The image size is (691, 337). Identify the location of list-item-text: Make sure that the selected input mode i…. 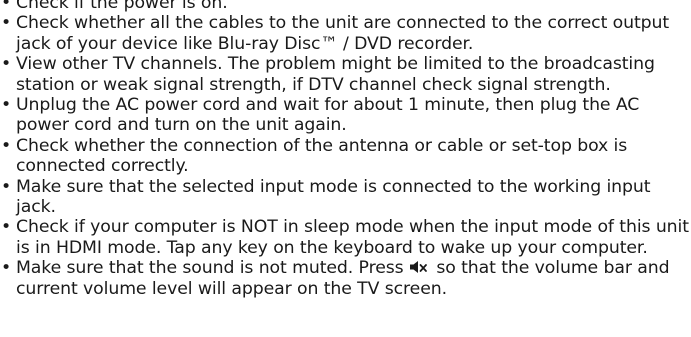
(333, 197).